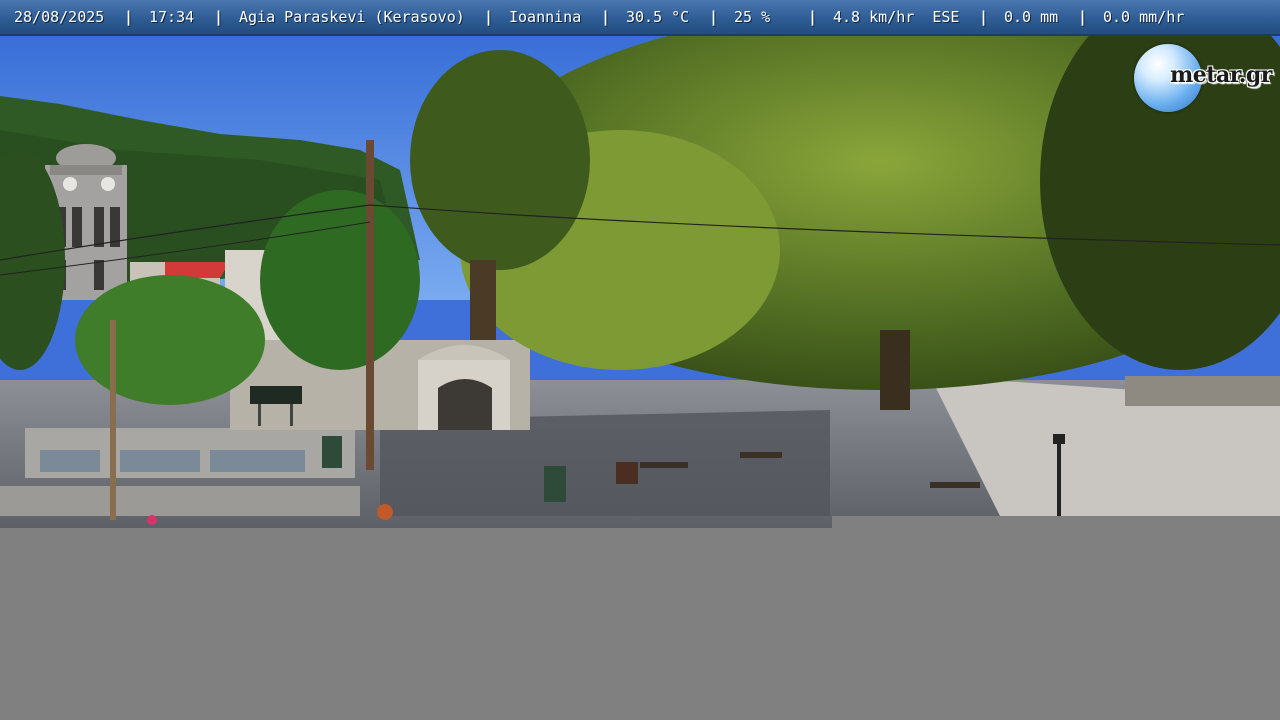  Describe the element at coordinates (1221, 75) in the screenshot. I see `logo-text: metar.gr` at that location.